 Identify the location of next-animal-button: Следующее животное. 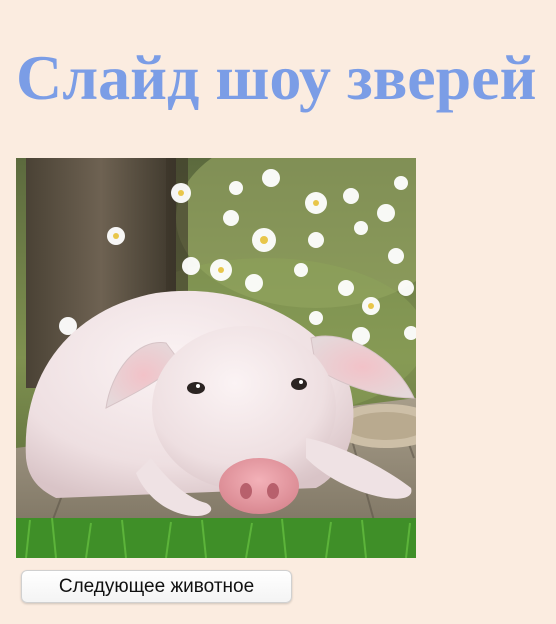
(156, 586).